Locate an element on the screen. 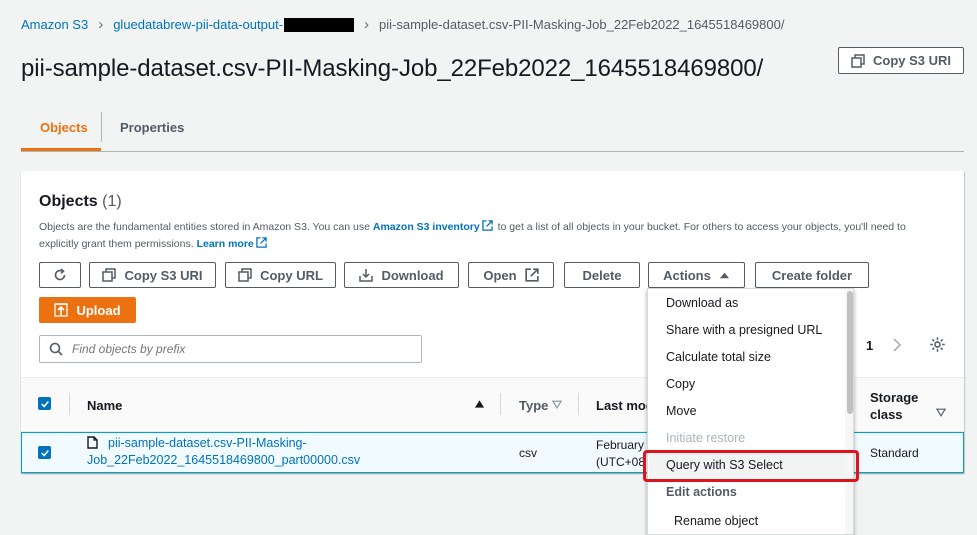 The width and height of the screenshot is (977, 535). copy-s3-uri-header-button: Copy S3 URI is located at coordinates (901, 60).